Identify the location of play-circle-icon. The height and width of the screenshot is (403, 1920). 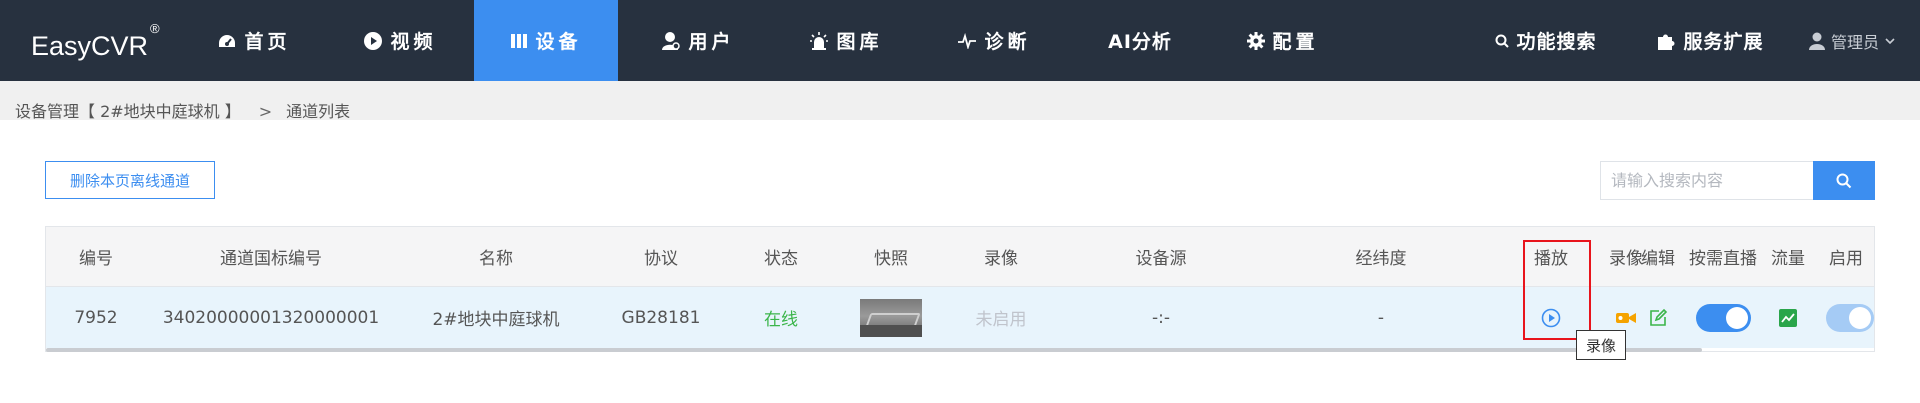
(373, 40).